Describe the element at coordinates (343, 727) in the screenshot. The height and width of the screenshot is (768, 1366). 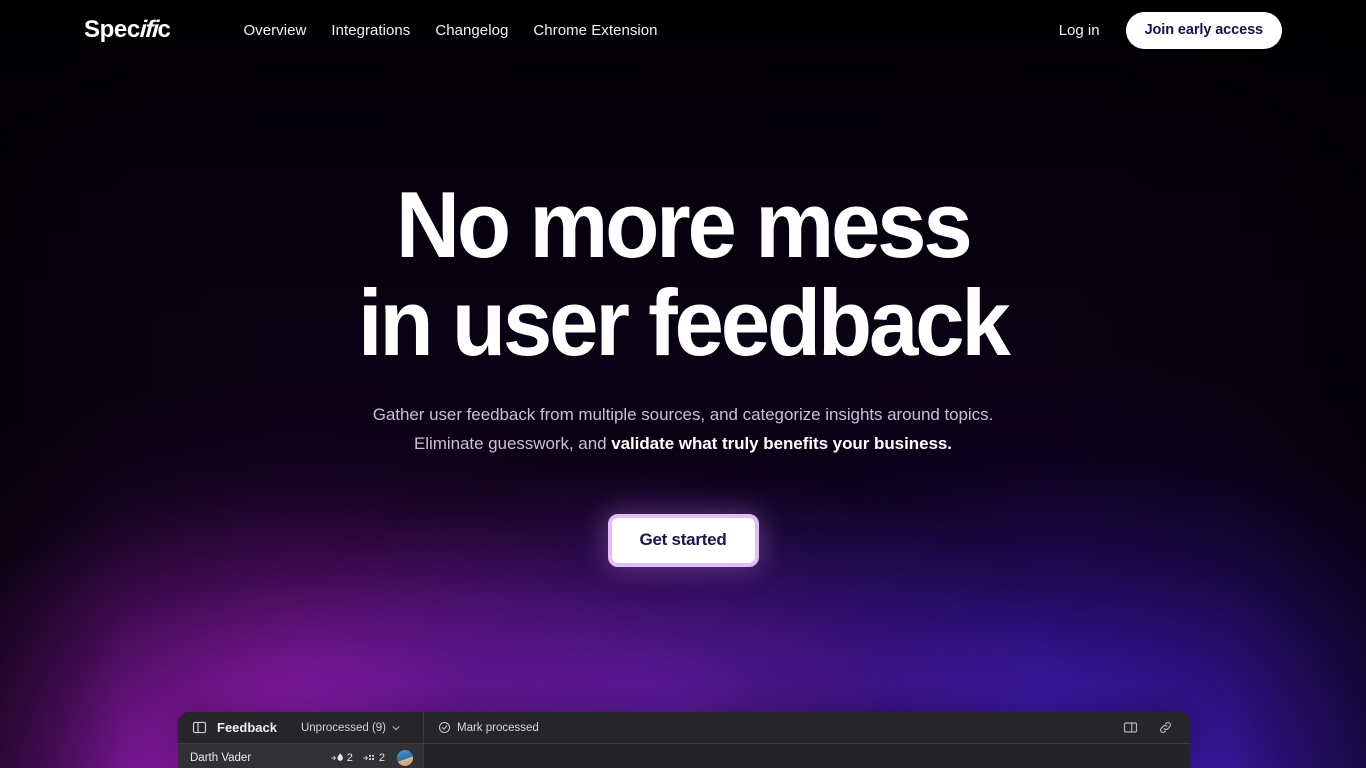
I see `unprocessed-filter-label: Unprocessed (9)` at that location.